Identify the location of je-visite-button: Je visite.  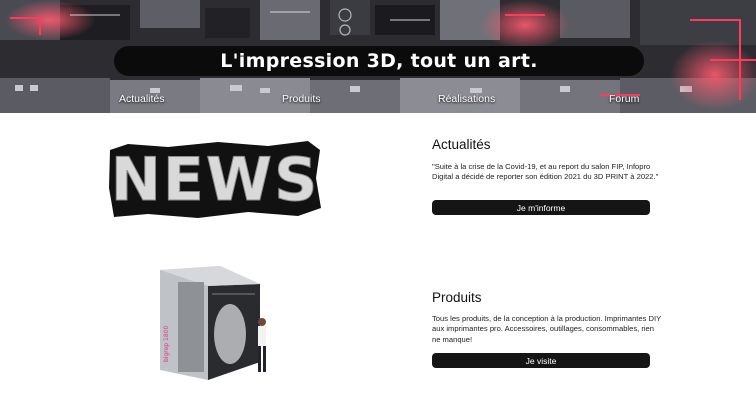
(541, 360).